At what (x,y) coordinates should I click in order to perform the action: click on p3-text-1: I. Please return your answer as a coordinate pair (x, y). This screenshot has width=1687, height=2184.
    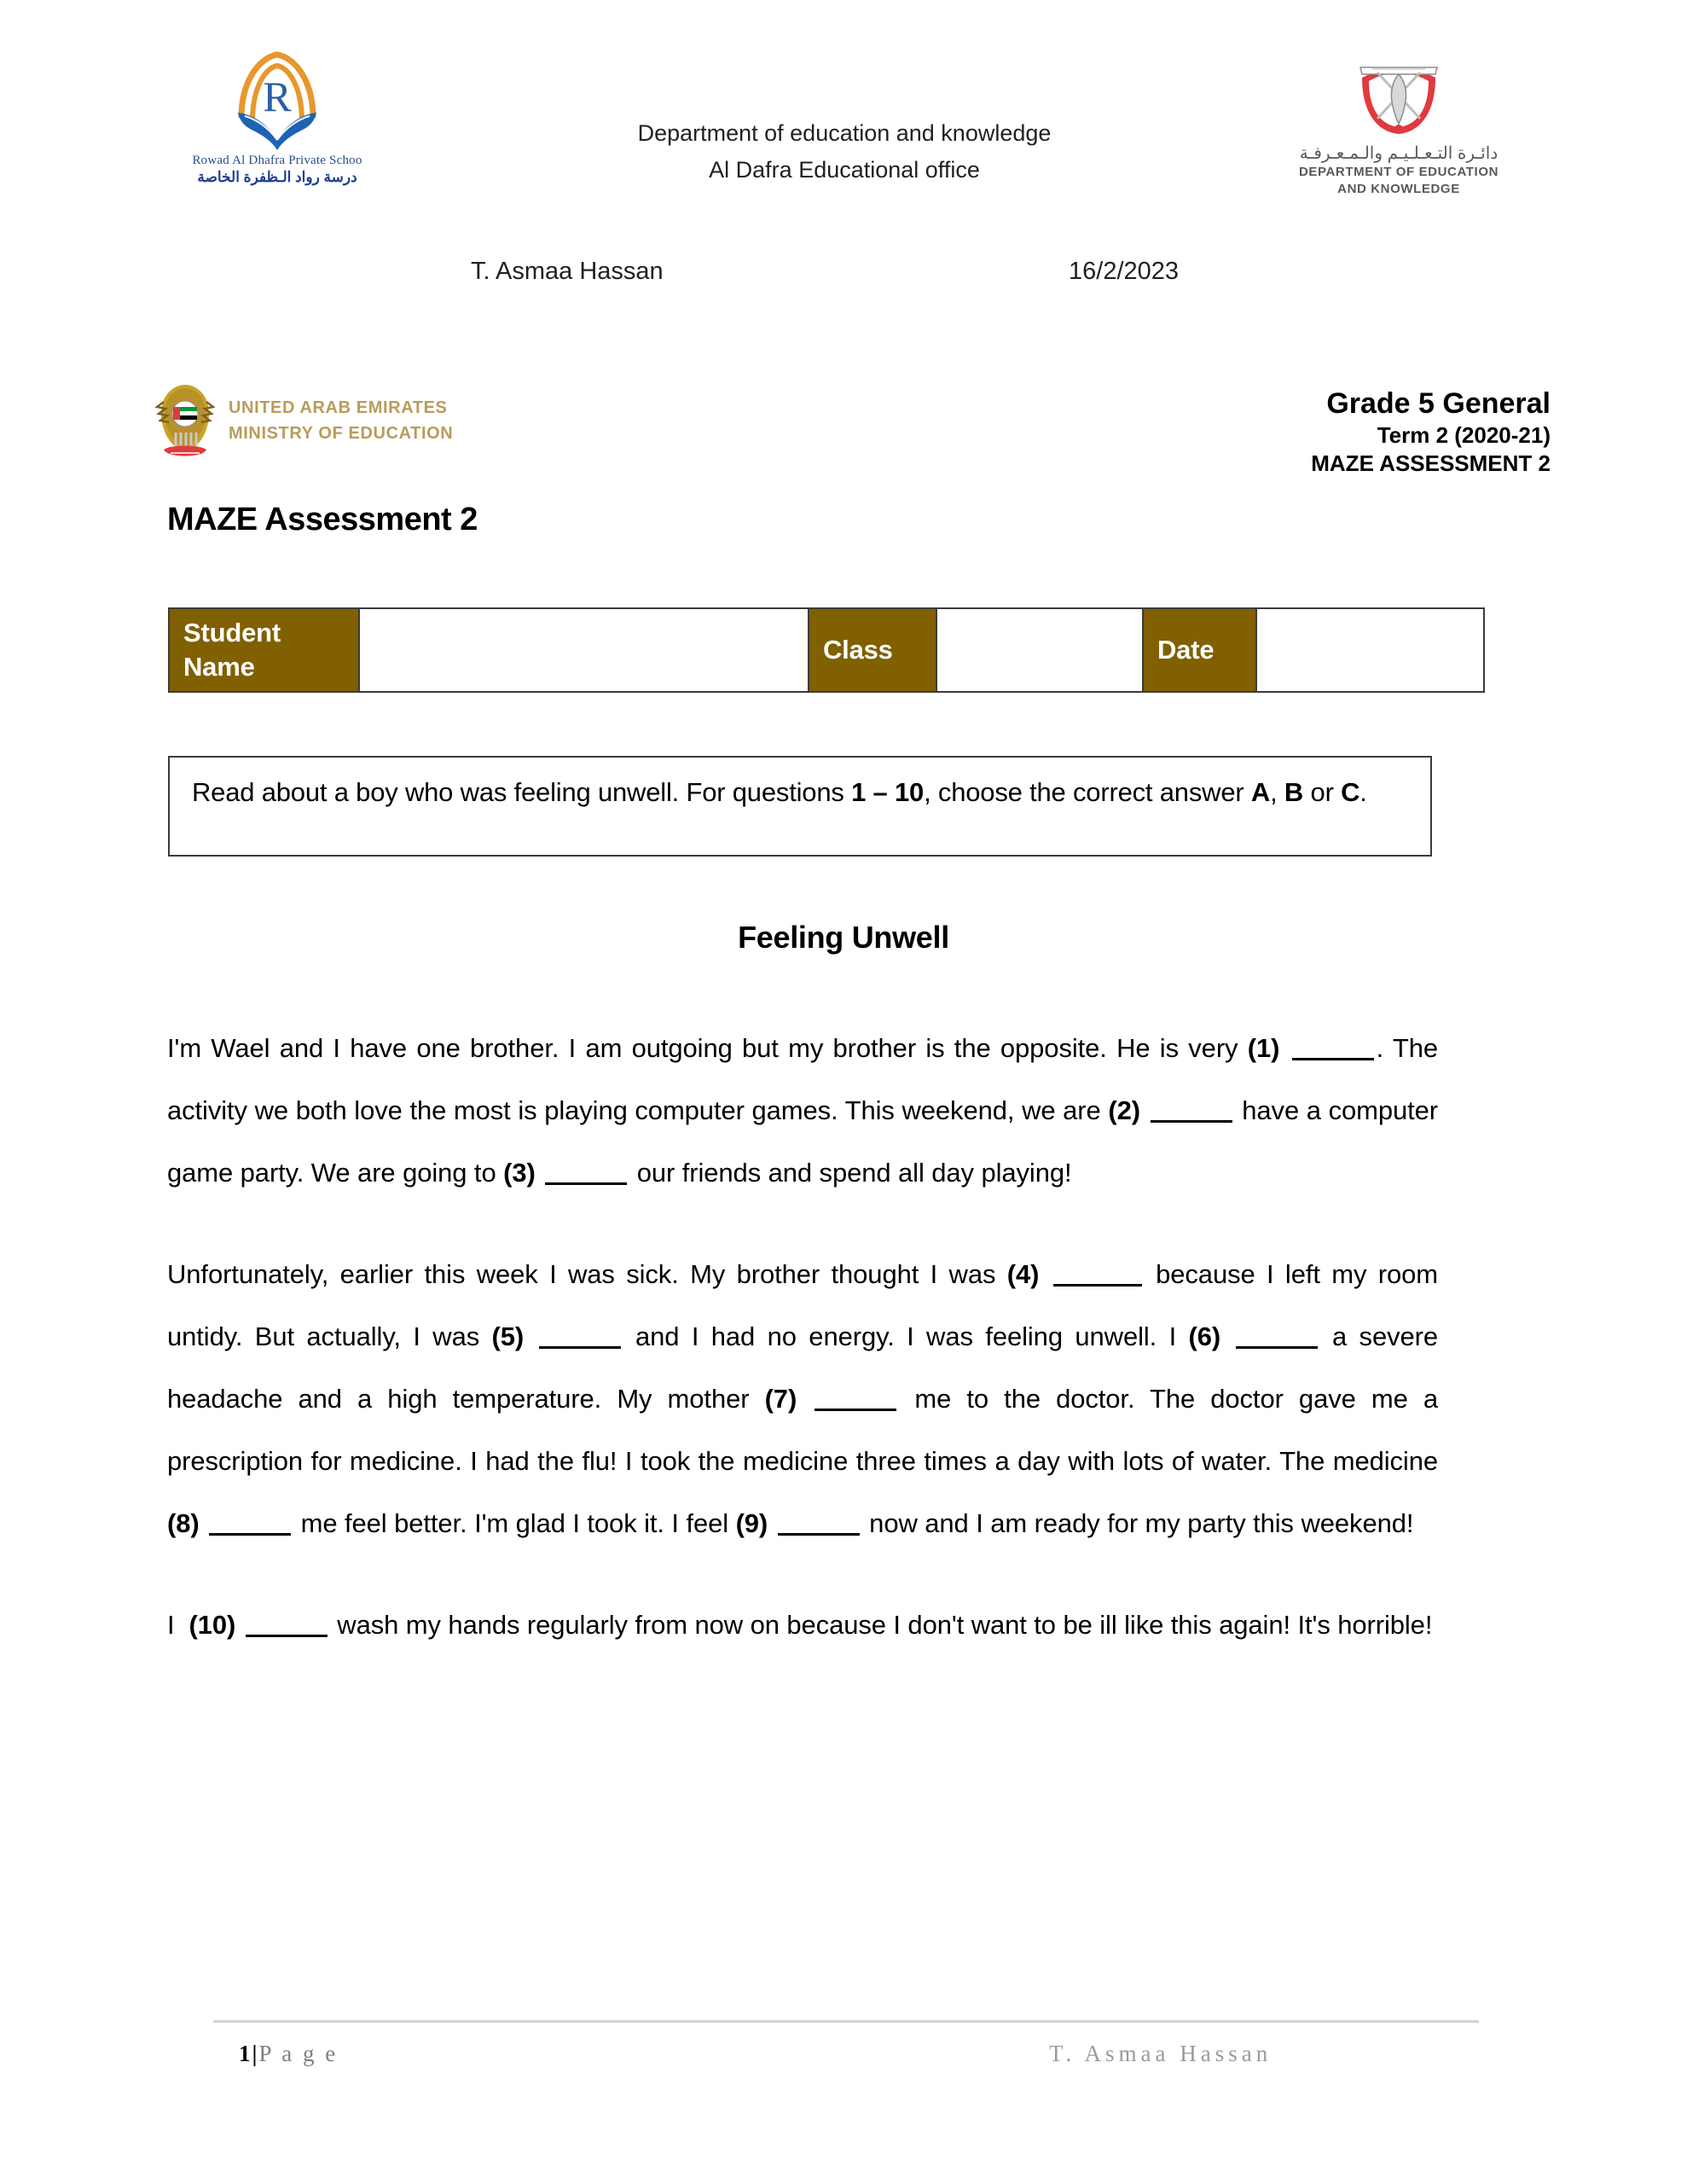
    Looking at the image, I should click on (175, 1625).